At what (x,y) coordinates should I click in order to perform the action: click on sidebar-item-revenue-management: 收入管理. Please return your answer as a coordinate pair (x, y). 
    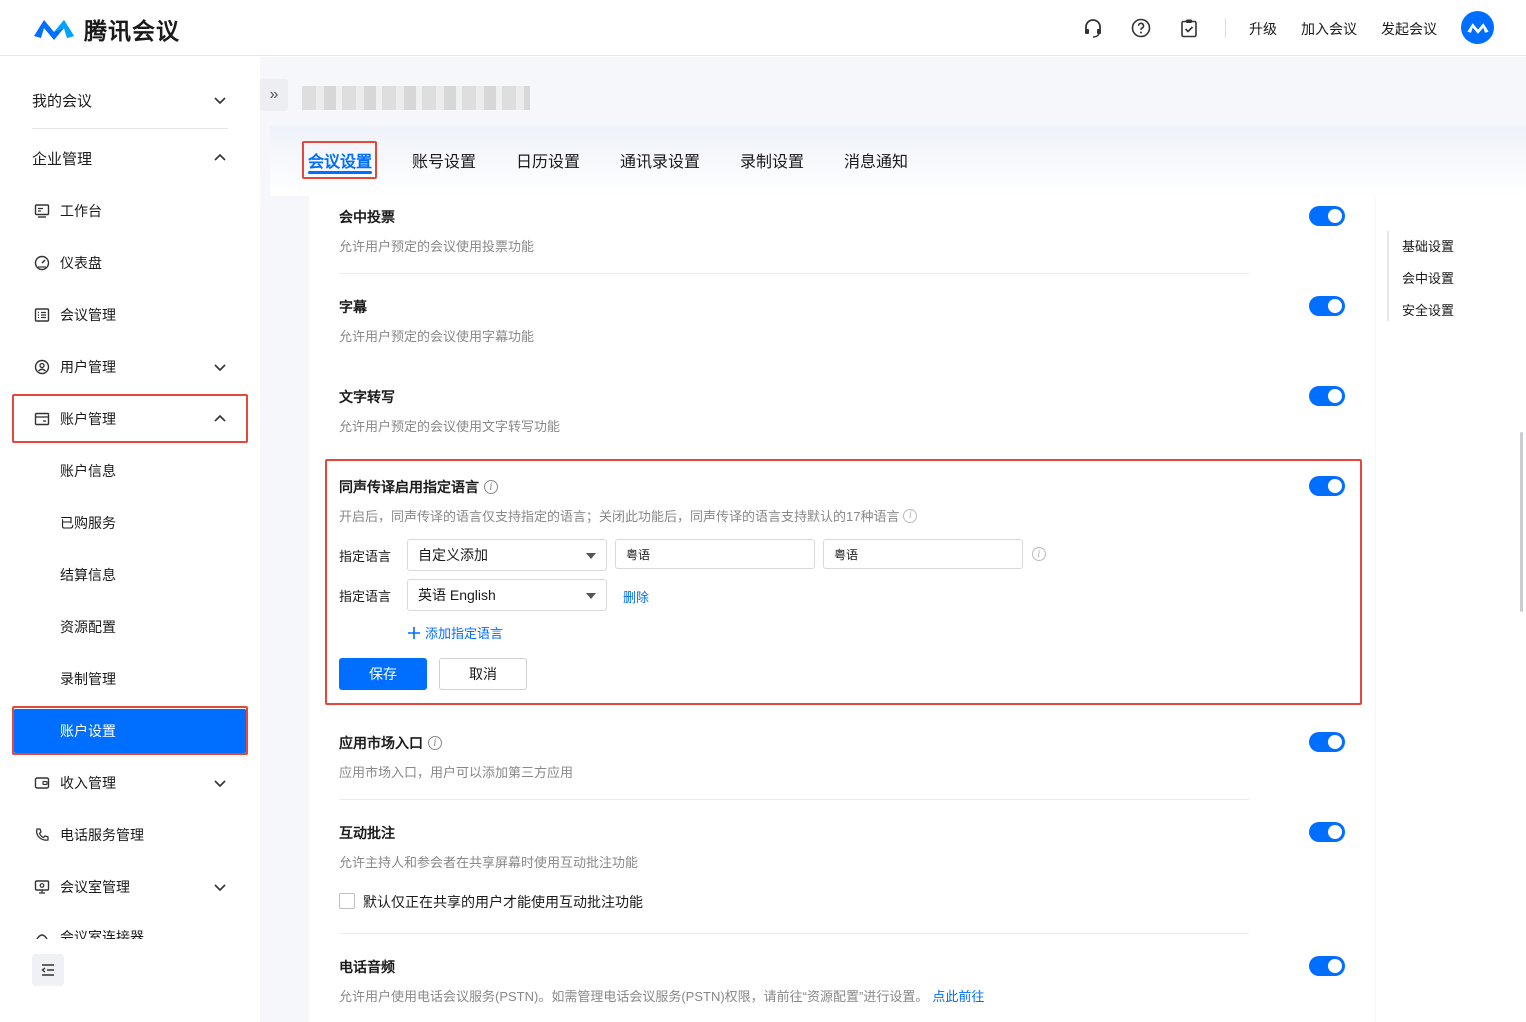
    Looking at the image, I should click on (130, 783).